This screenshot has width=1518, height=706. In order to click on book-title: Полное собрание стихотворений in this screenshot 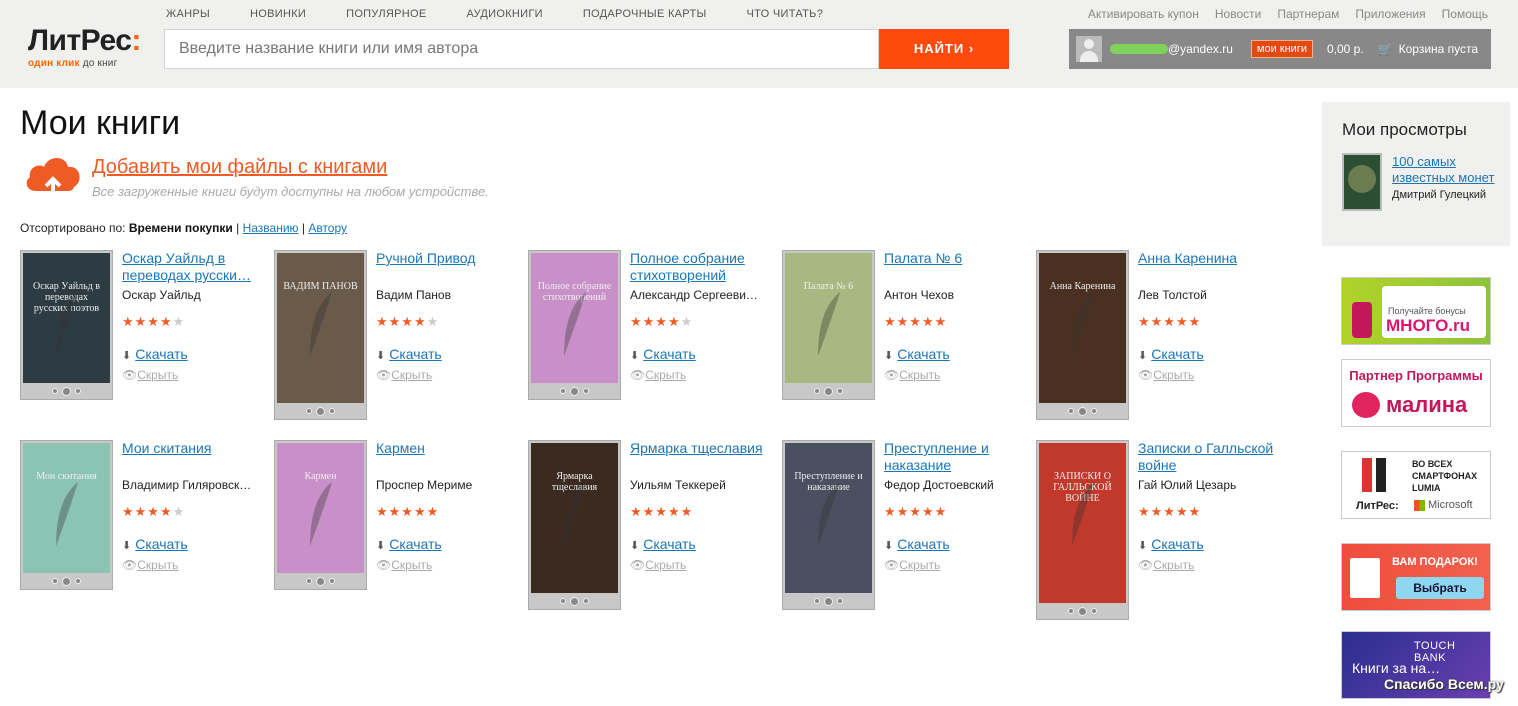, I will do `click(705, 267)`.